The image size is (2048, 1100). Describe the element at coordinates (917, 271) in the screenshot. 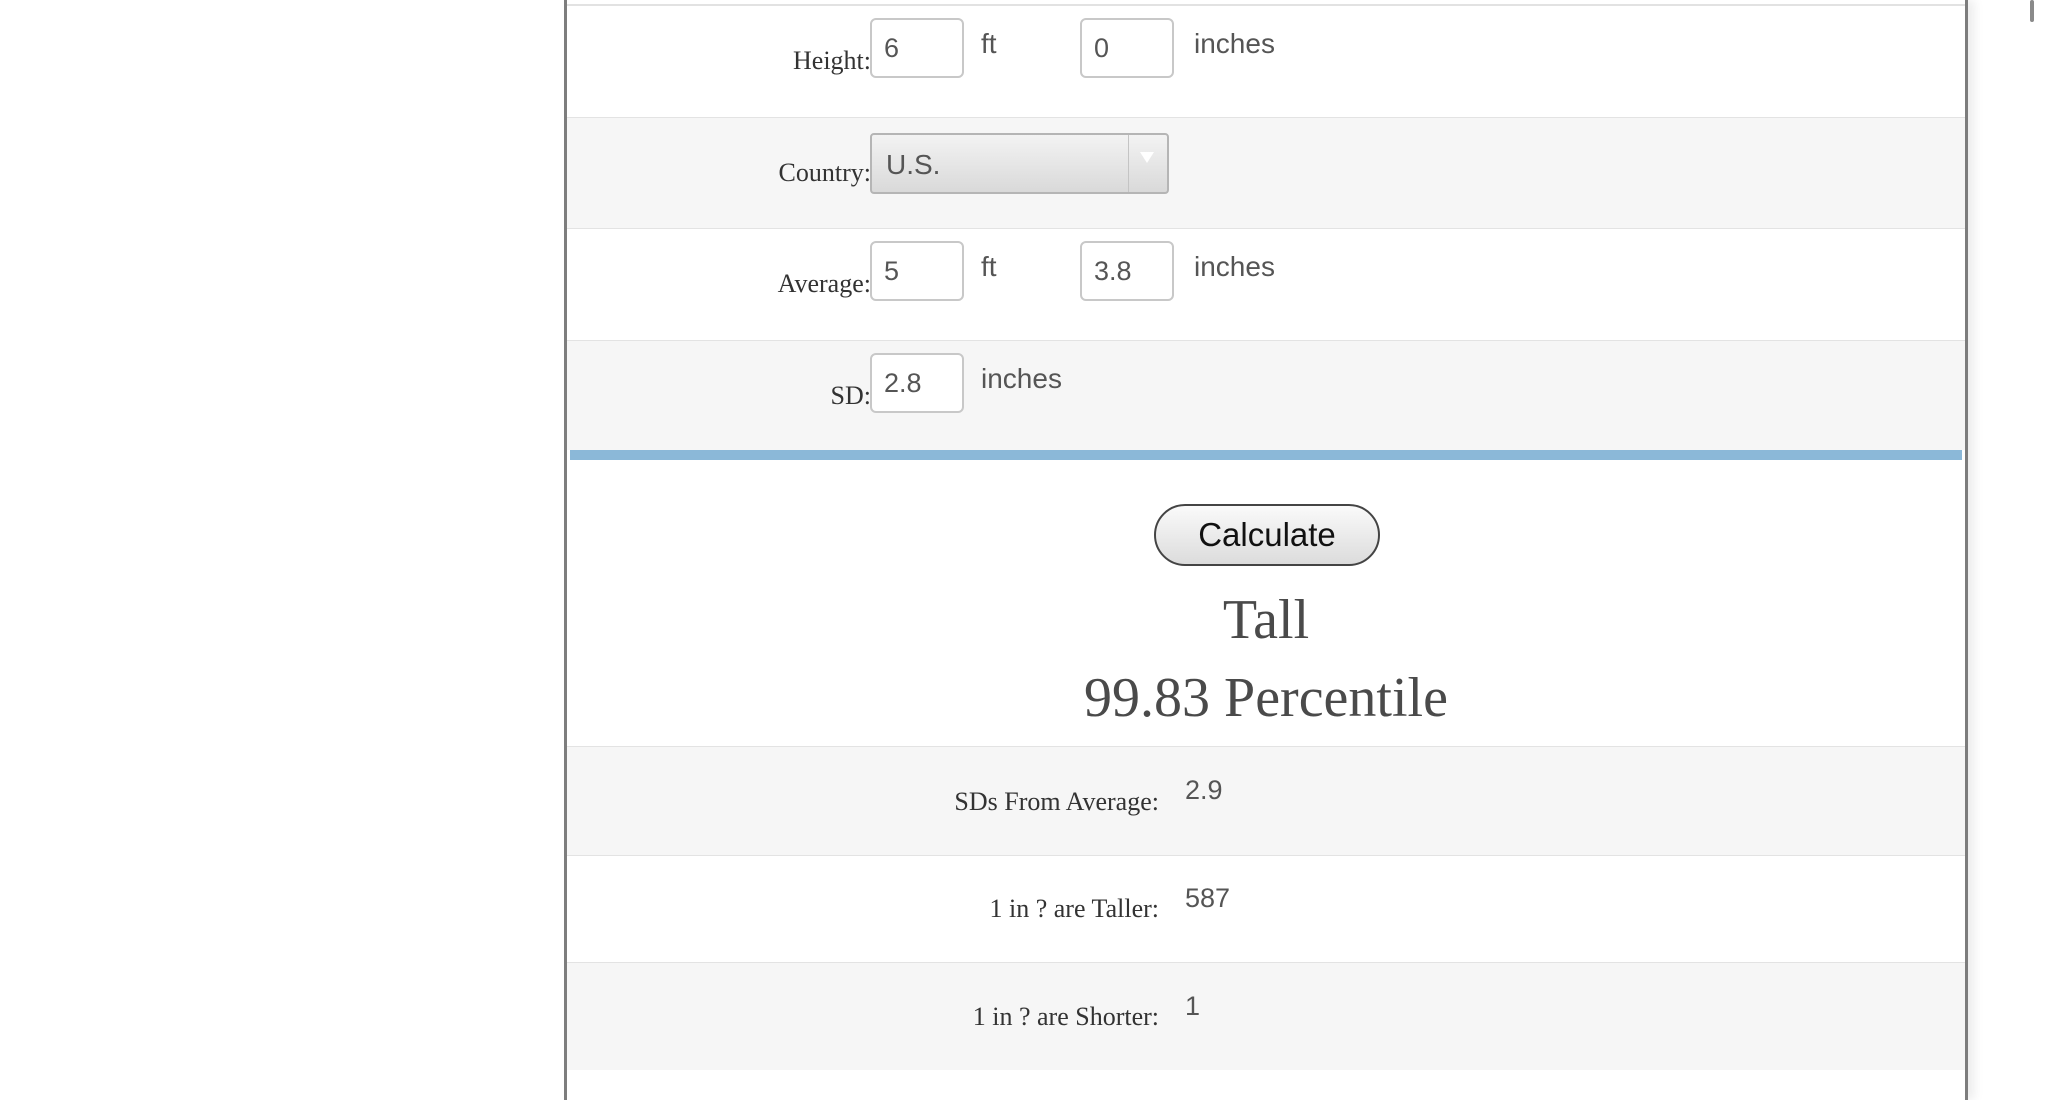

I see `average-feet-input` at that location.